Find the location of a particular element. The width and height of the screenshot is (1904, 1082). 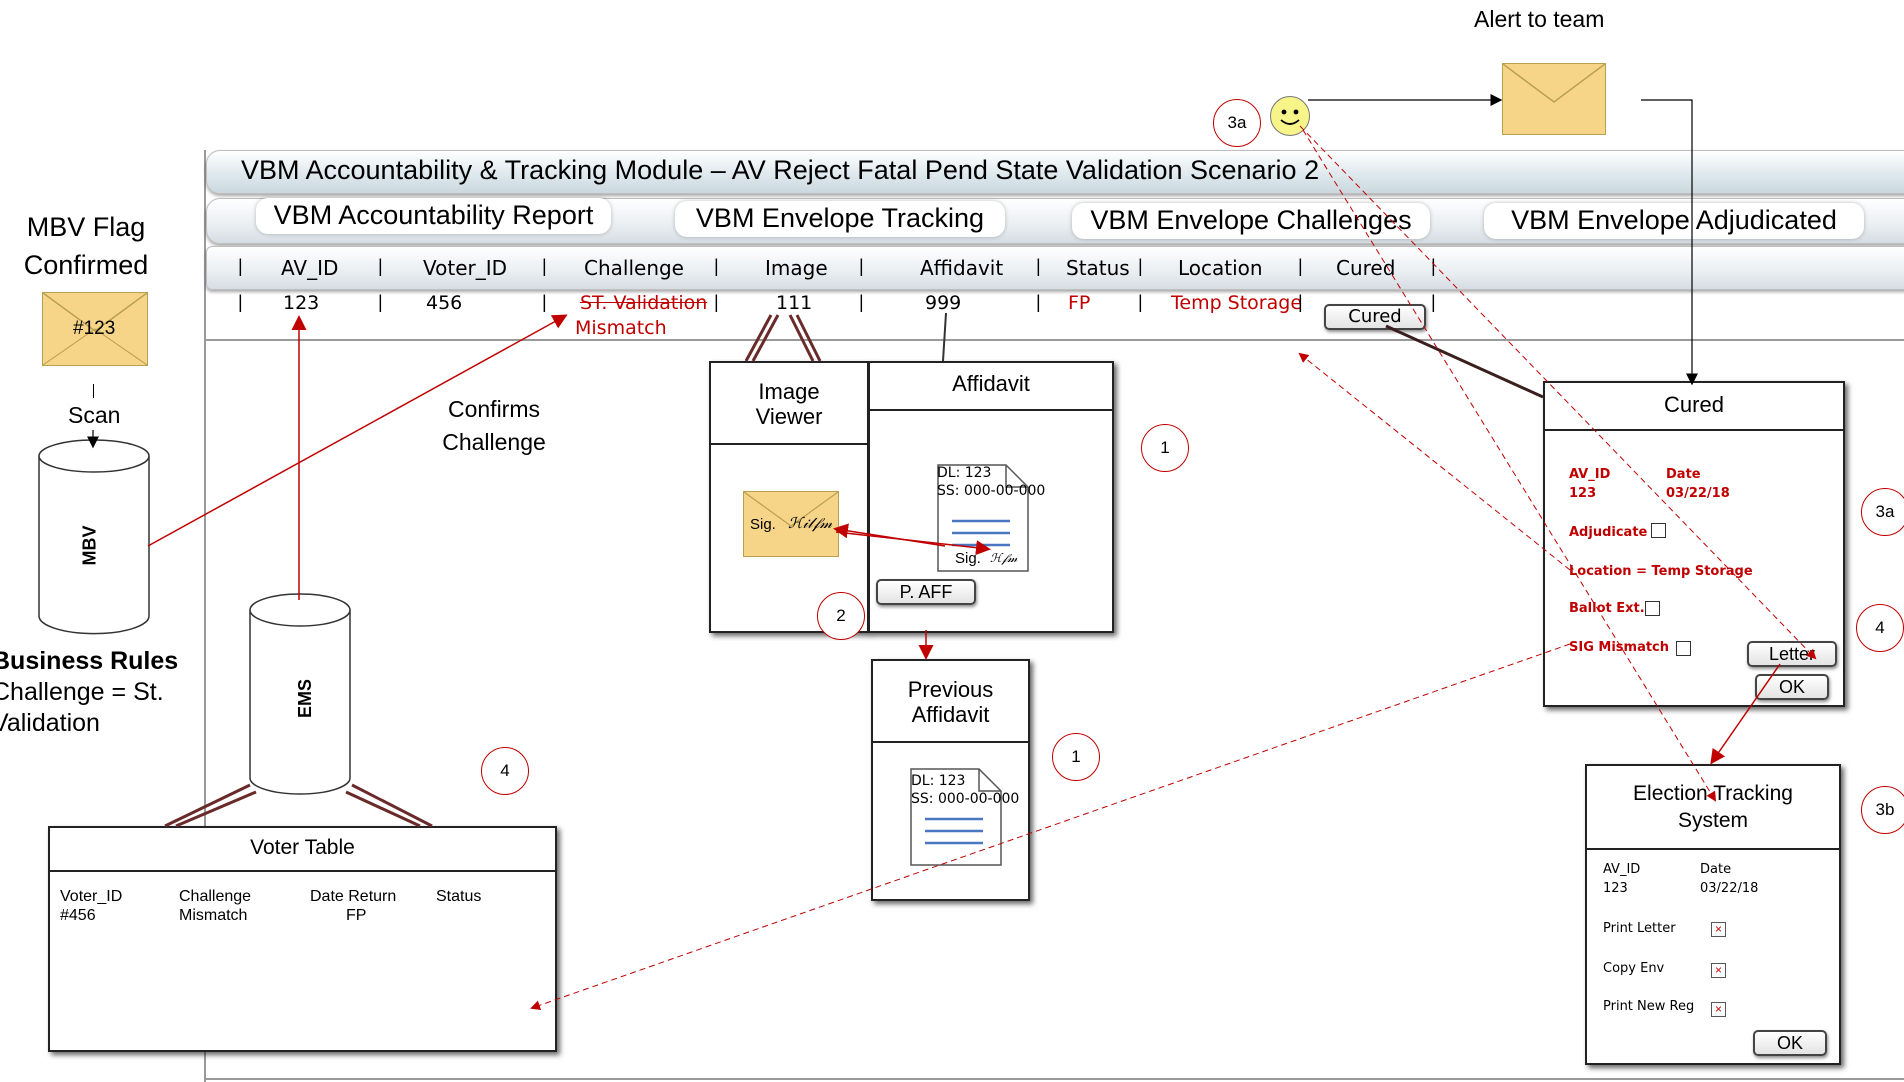

previous-affidavit-title-line2: Affidavit is located at coordinates (950, 714).